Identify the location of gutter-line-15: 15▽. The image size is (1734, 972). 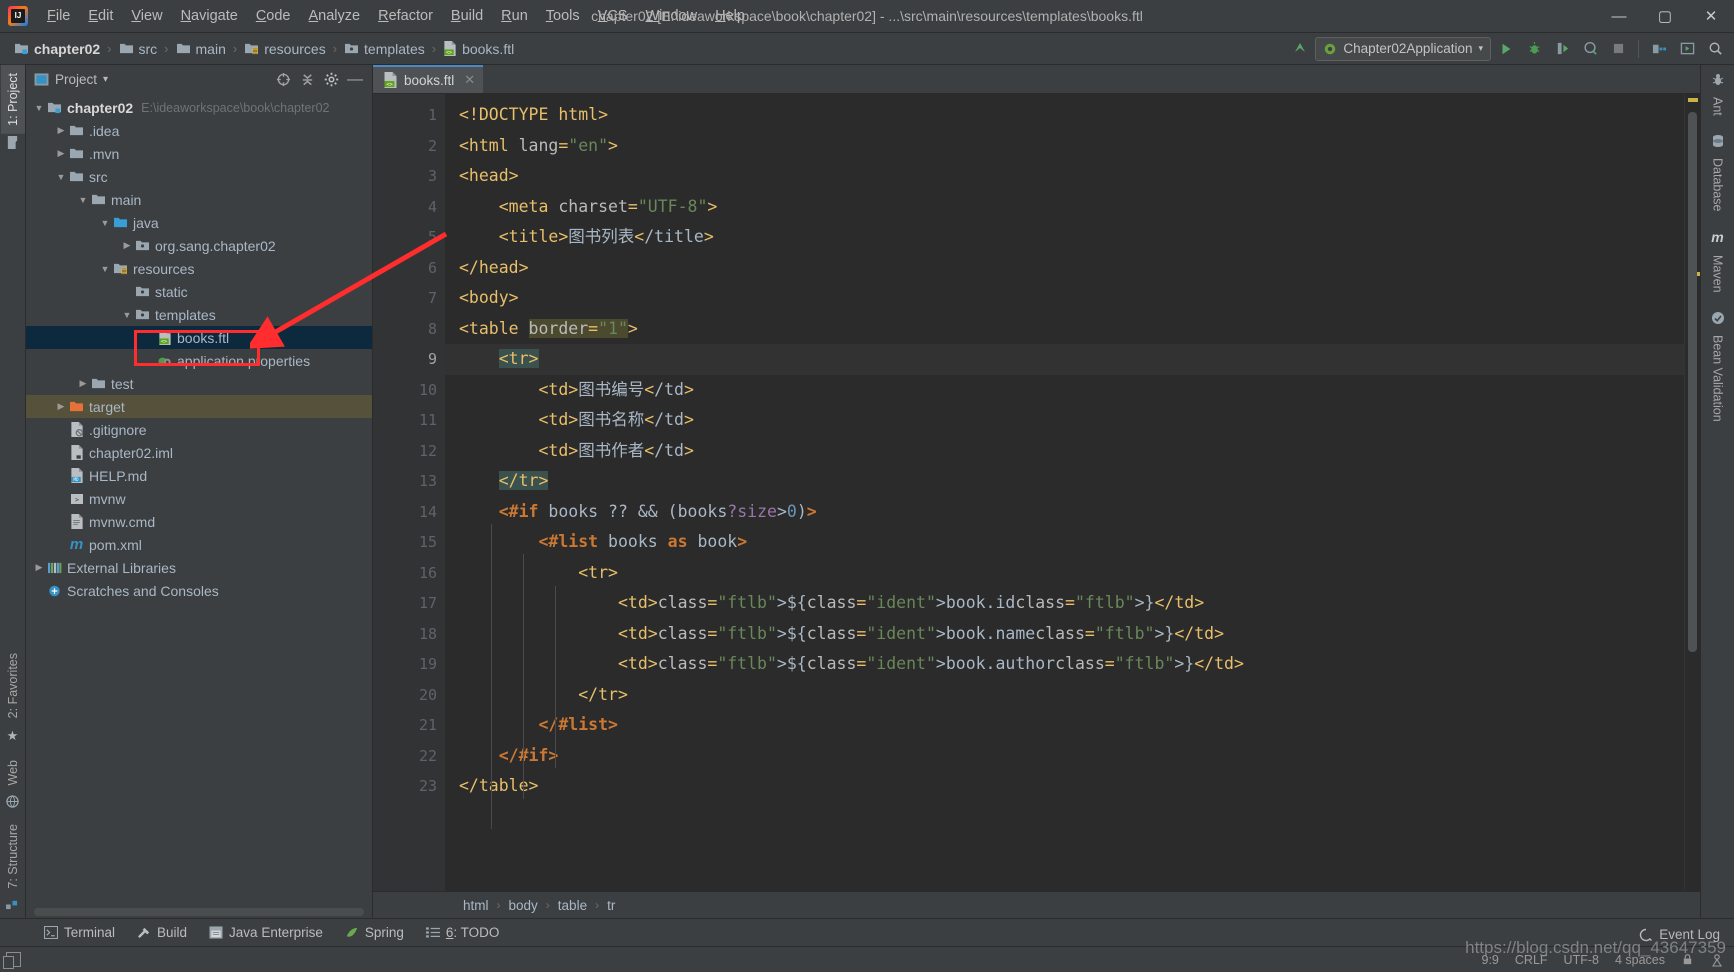
(418, 542).